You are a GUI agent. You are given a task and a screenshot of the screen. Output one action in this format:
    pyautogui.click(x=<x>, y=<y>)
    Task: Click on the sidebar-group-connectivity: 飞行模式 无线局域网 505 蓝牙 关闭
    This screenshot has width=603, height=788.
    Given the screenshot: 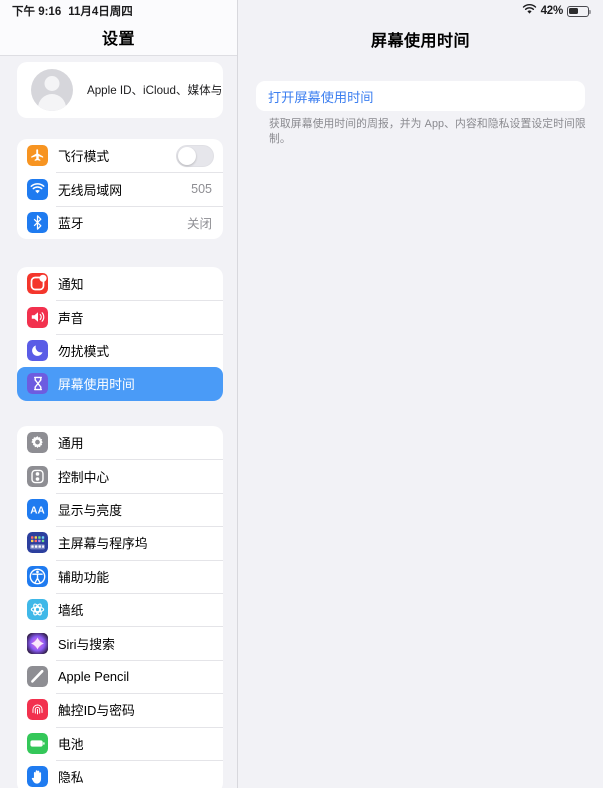 What is the action you would take?
    pyautogui.click(x=120, y=189)
    